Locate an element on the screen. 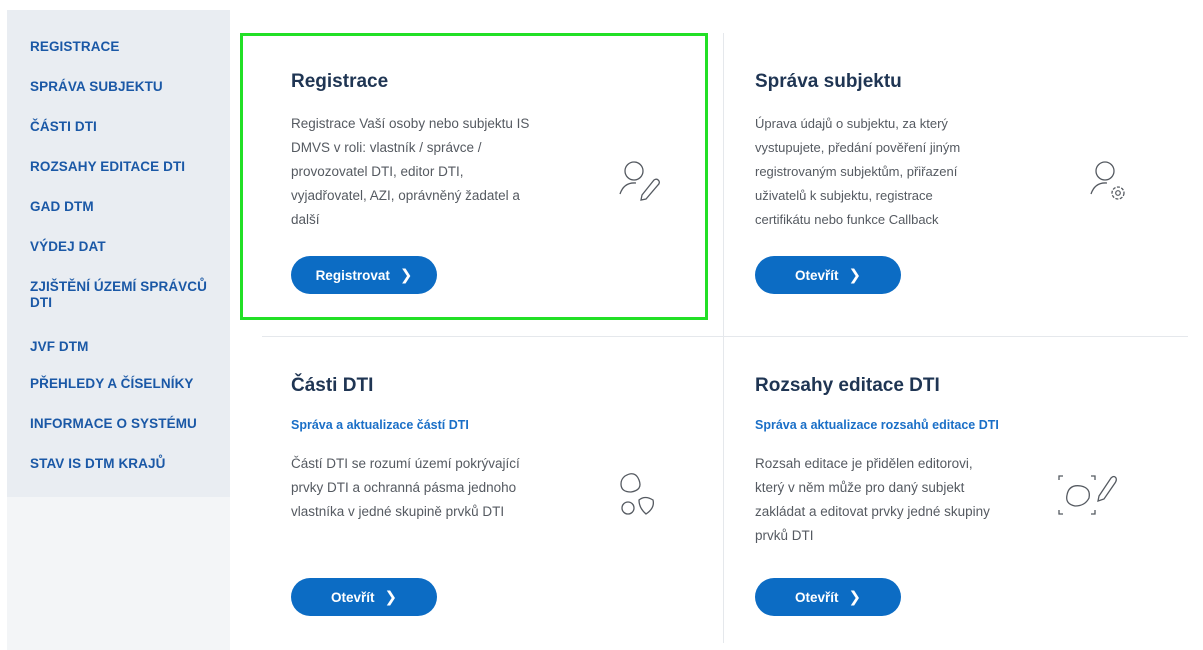  card-title: Části DTI is located at coordinates (332, 385).